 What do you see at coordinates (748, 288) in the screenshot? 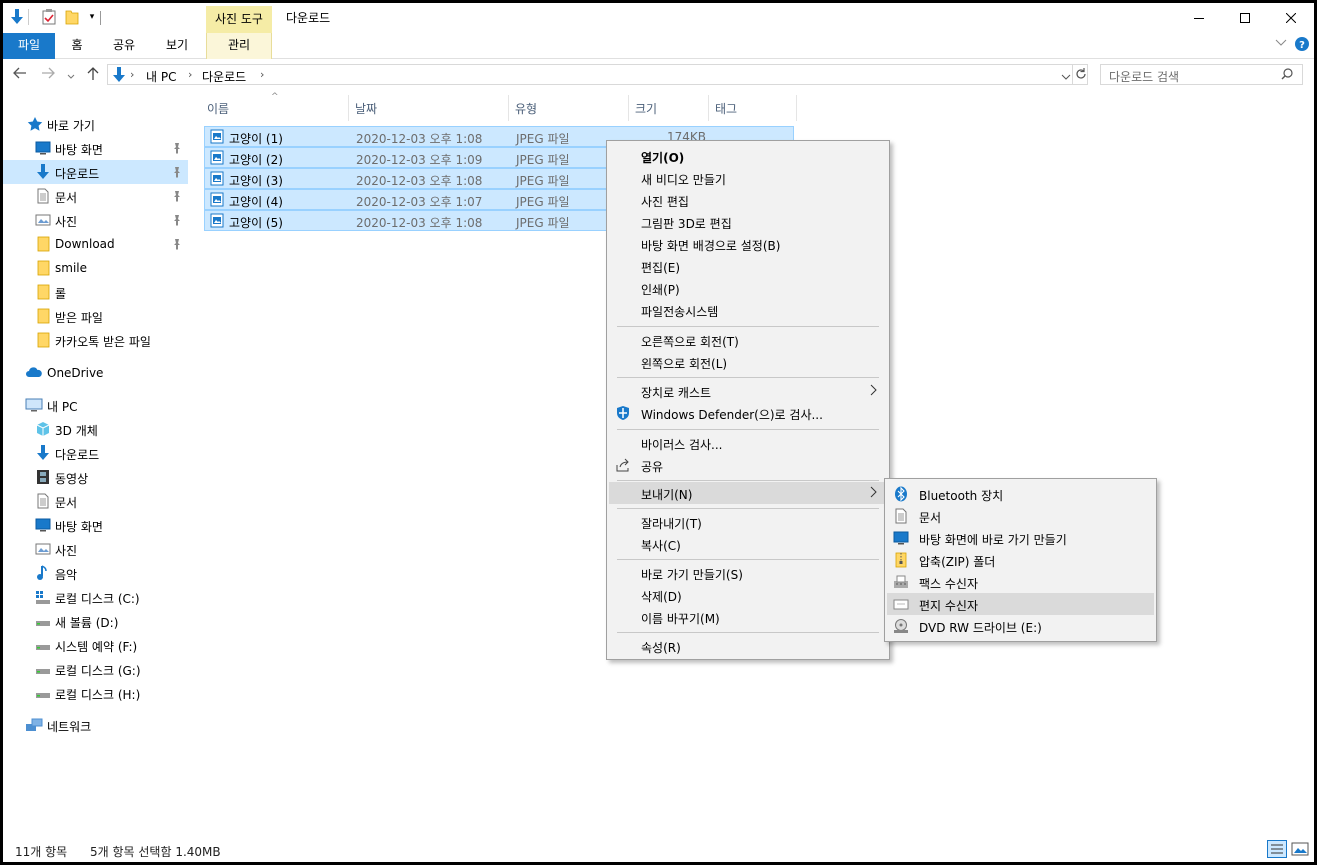
I see `menu-item-print: 인쇄(P)` at bounding box center [748, 288].